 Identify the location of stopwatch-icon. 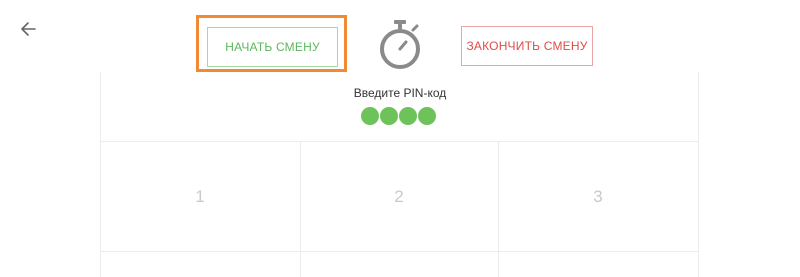
(400, 45).